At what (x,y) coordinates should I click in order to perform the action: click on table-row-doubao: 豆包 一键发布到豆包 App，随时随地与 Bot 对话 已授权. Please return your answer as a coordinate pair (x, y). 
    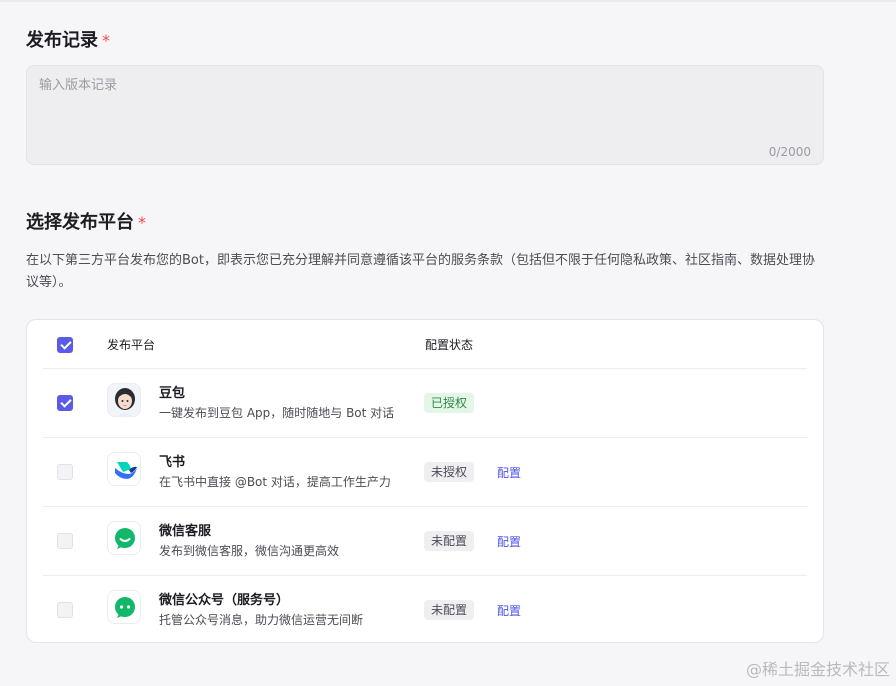
    Looking at the image, I should click on (425, 403).